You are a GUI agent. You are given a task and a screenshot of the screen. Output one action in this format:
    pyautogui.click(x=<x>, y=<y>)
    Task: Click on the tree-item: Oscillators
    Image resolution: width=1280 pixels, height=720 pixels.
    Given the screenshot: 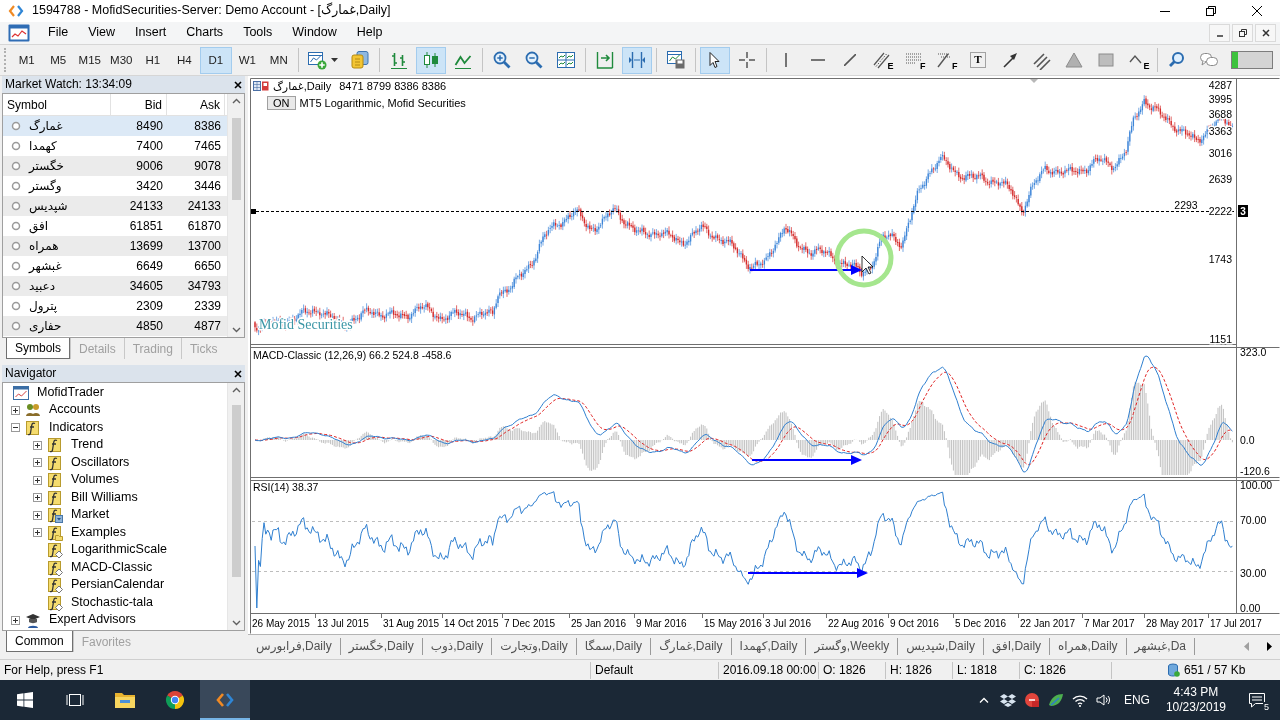 What is the action you would take?
    pyautogui.click(x=100, y=462)
    